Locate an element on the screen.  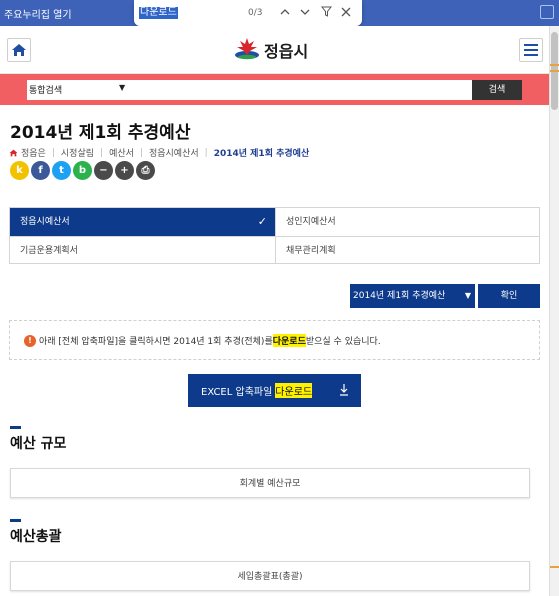
window-button is located at coordinates (547, 12).